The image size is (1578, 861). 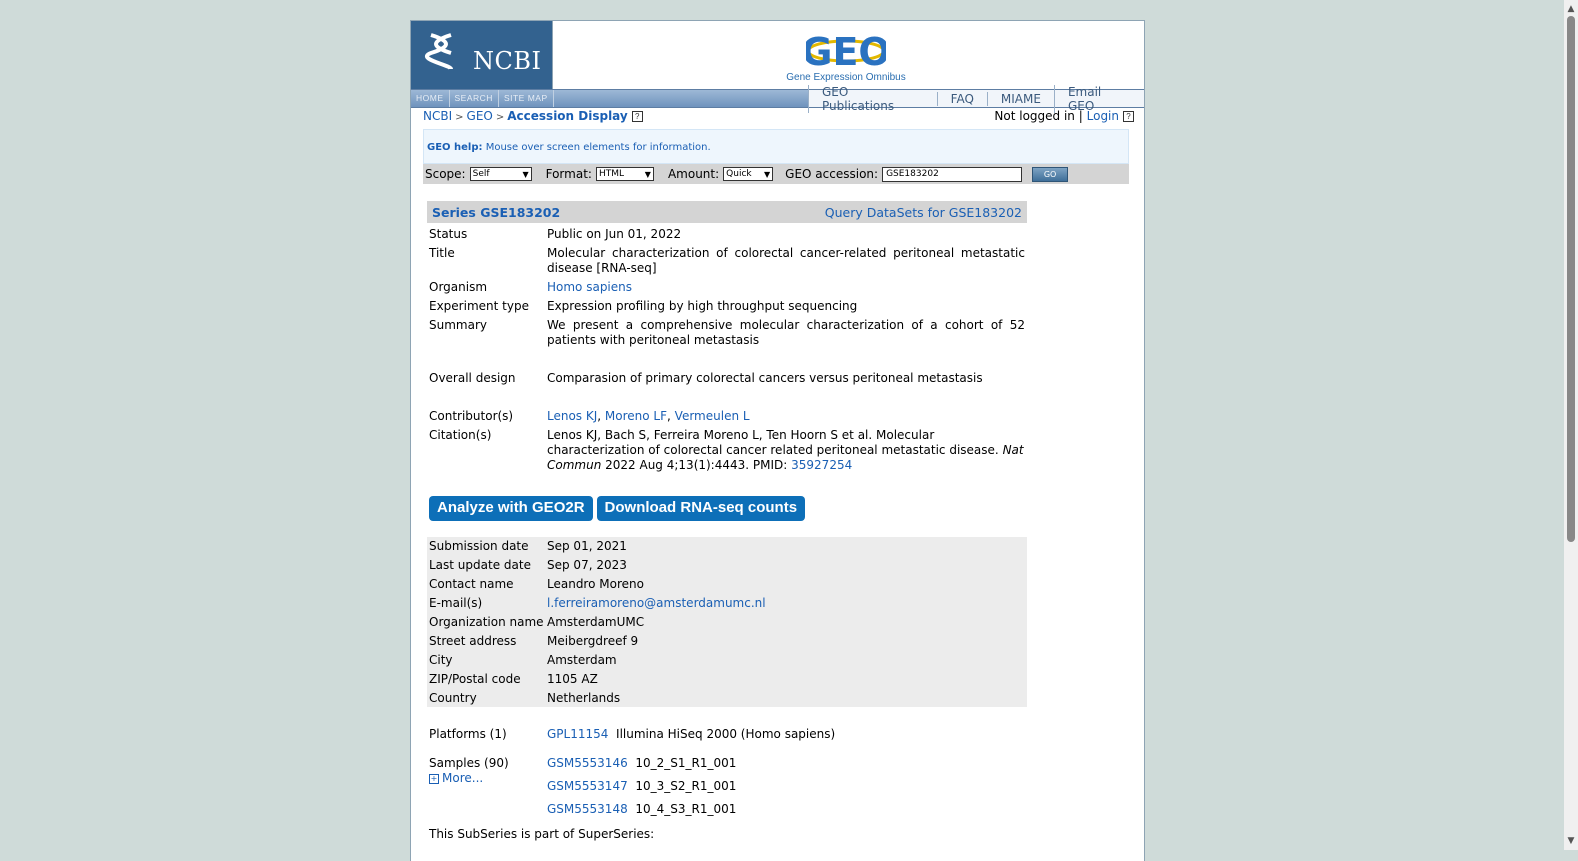 I want to click on geo-logo: GEO Gene Expression Omnibus, so click(x=846, y=55).